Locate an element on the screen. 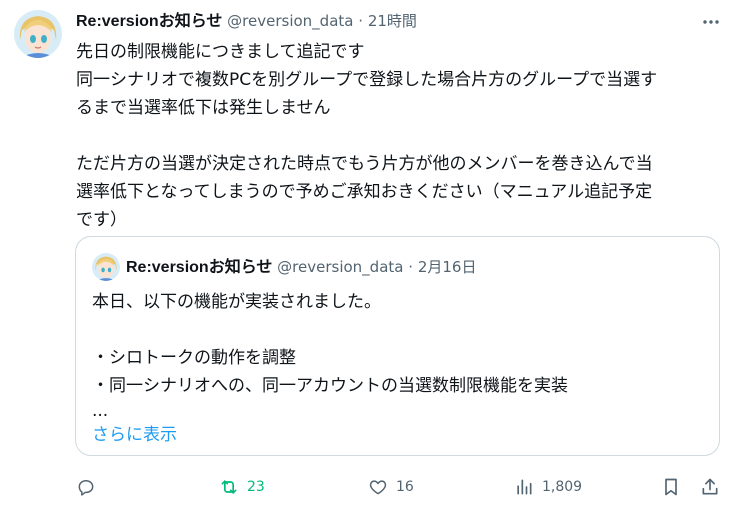 The image size is (737, 505). author-name: Re:versionお知らせ is located at coordinates (149, 21).